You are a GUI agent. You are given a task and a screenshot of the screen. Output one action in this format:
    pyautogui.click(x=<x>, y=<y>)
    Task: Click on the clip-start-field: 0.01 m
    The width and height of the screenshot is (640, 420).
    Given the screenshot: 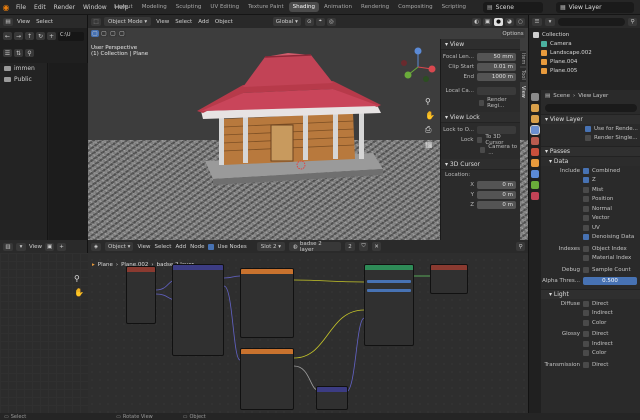 What is the action you would take?
    pyautogui.click(x=496, y=67)
    